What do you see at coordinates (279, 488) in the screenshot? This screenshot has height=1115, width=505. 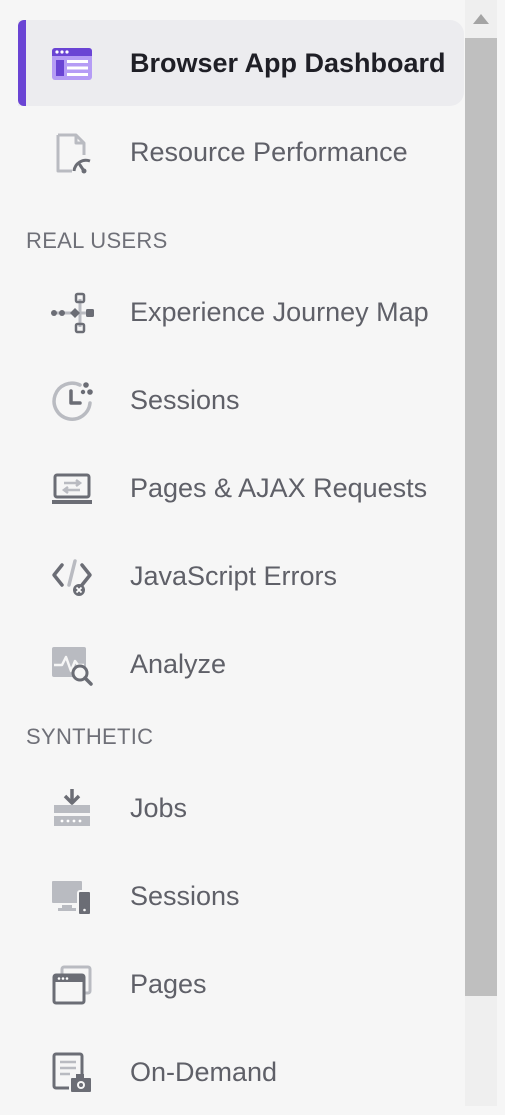 I see `nav-label: Pages & AJAX Requests` at bounding box center [279, 488].